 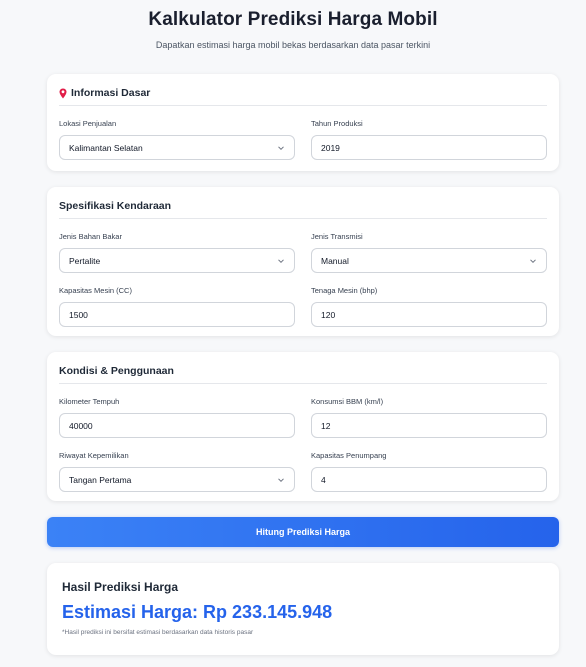 What do you see at coordinates (349, 455) in the screenshot?
I see `seats-label: Kapasitas Penumpang` at bounding box center [349, 455].